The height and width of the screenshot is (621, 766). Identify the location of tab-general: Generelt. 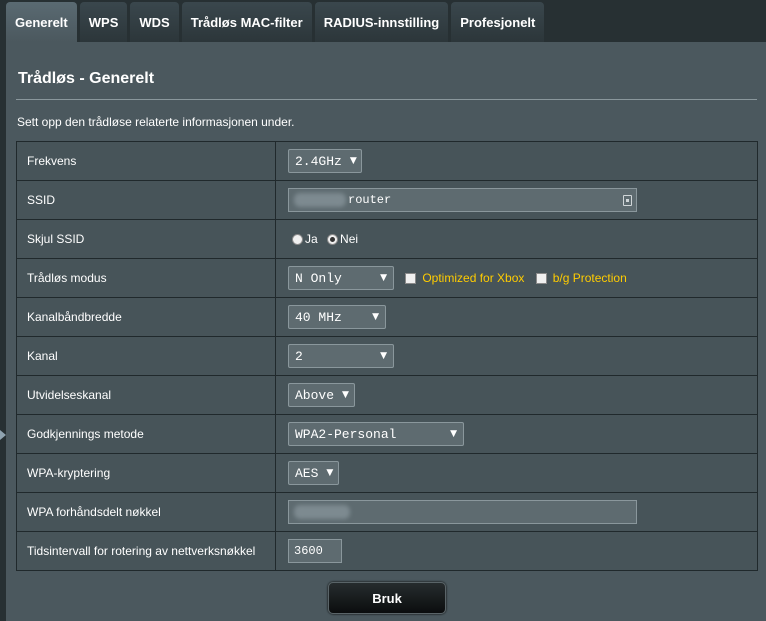
(41, 22).